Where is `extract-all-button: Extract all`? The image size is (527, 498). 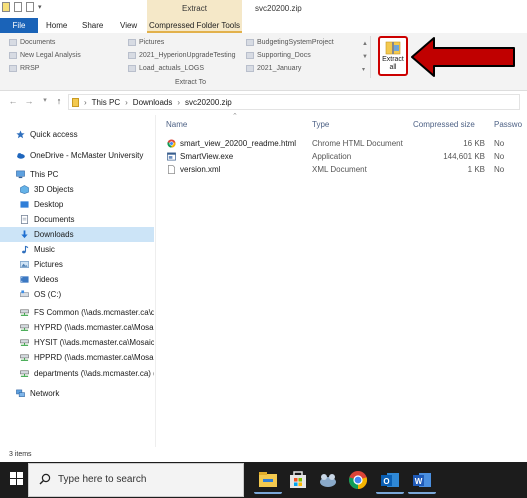 extract-all-button: Extract all is located at coordinates (393, 56).